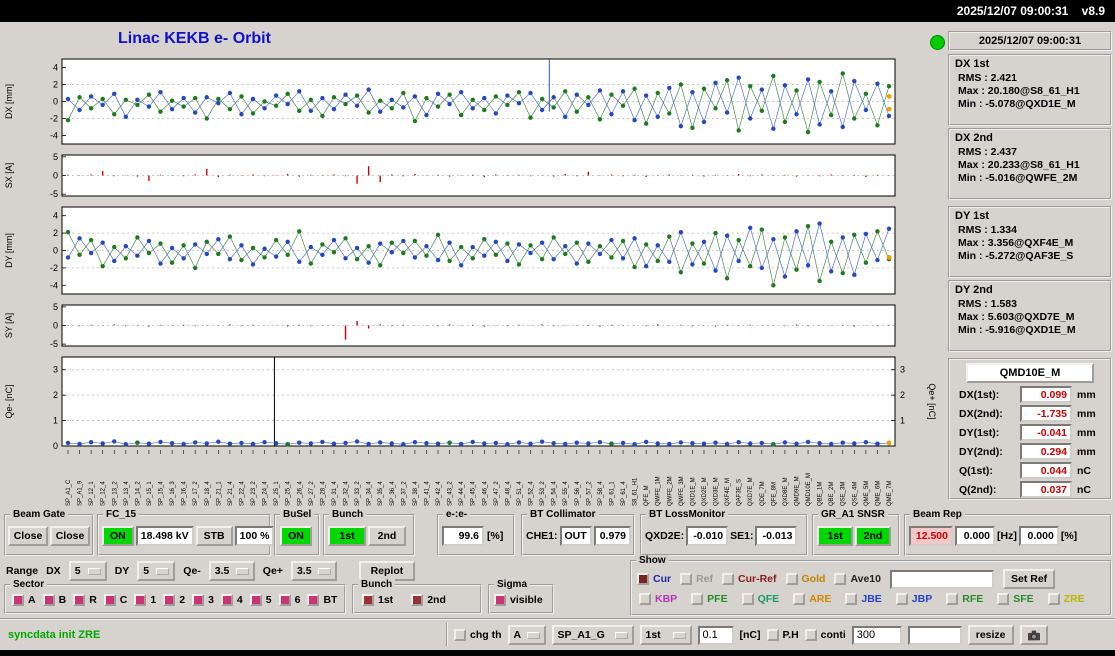 The image size is (1115, 656). What do you see at coordinates (825, 635) in the screenshot?
I see `conti-toggle: conti` at bounding box center [825, 635].